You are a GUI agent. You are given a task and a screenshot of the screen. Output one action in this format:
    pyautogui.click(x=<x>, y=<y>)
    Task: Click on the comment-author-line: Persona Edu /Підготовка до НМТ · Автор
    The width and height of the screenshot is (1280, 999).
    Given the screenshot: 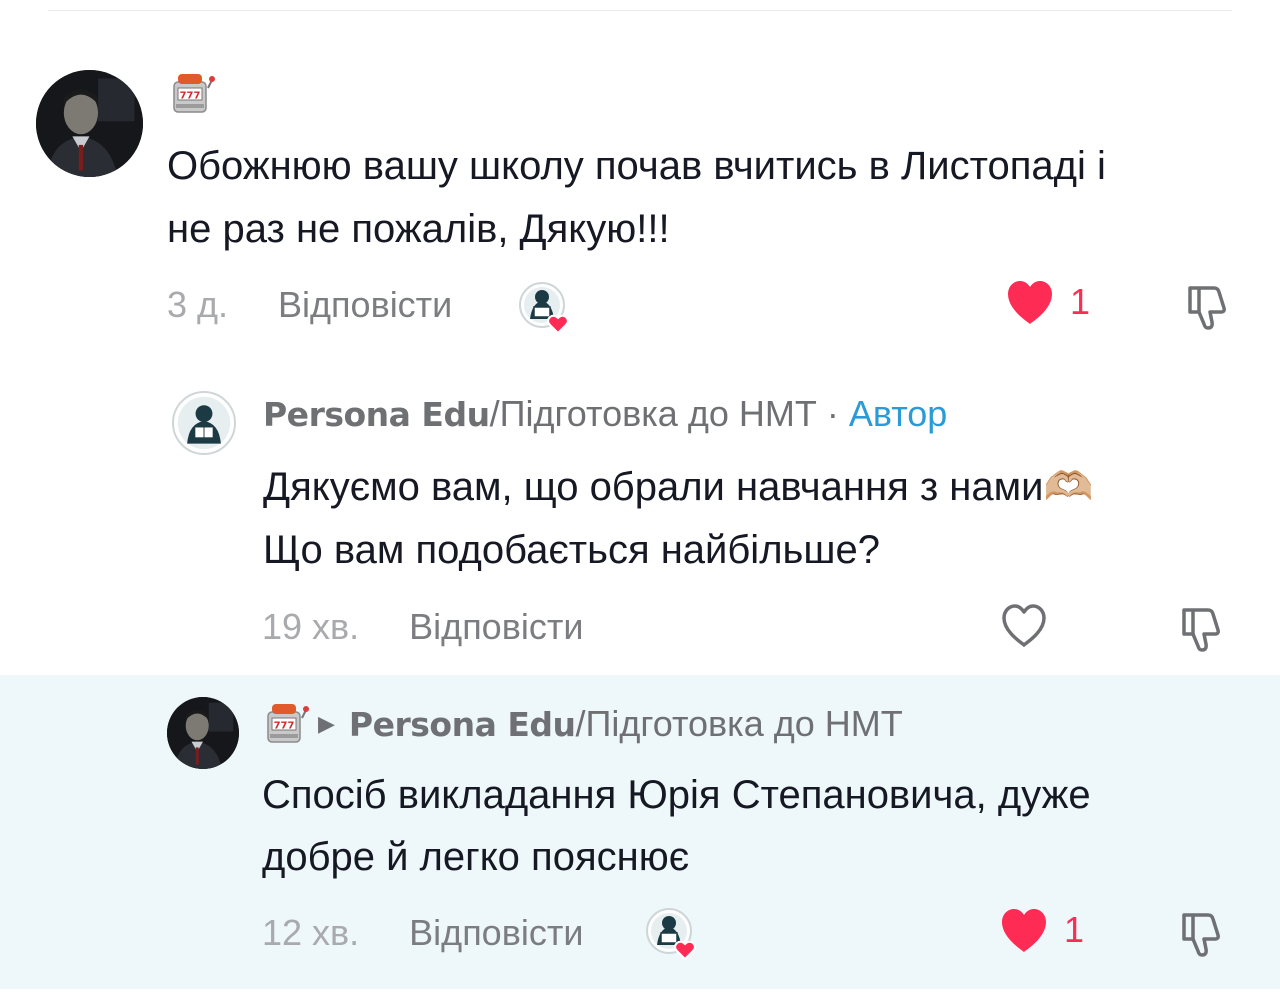 What is the action you would take?
    pyautogui.click(x=605, y=414)
    